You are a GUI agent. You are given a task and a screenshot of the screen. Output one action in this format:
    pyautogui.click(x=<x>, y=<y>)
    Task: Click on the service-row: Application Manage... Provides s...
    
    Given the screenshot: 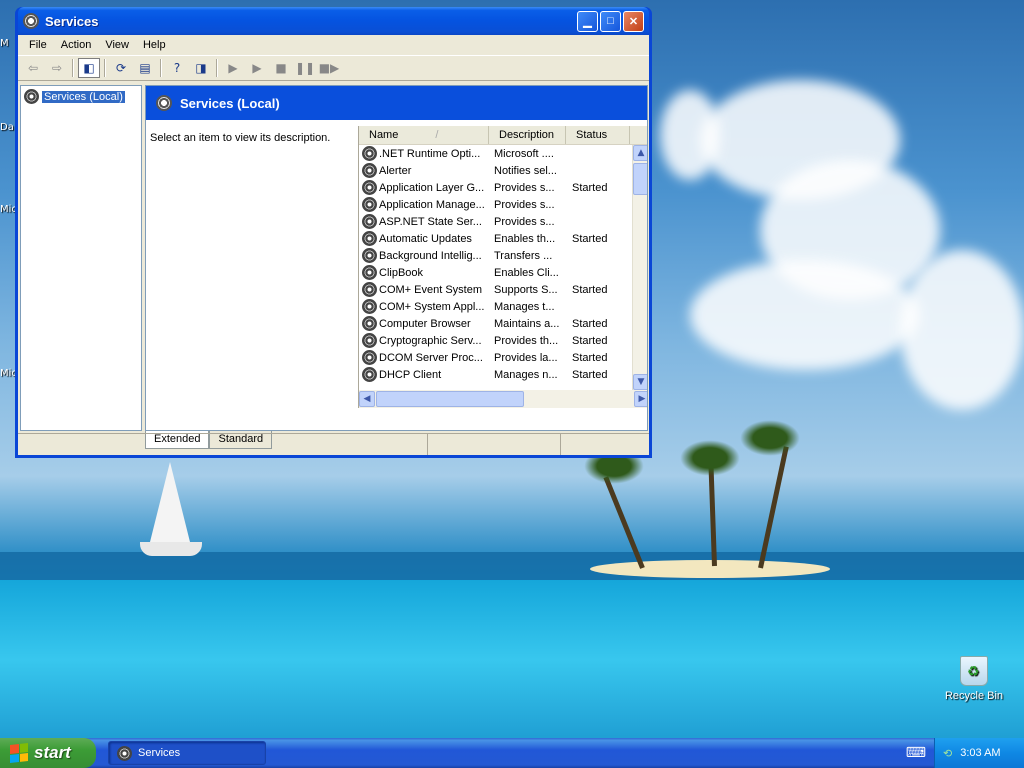 What is the action you would take?
    pyautogui.click(x=495, y=204)
    